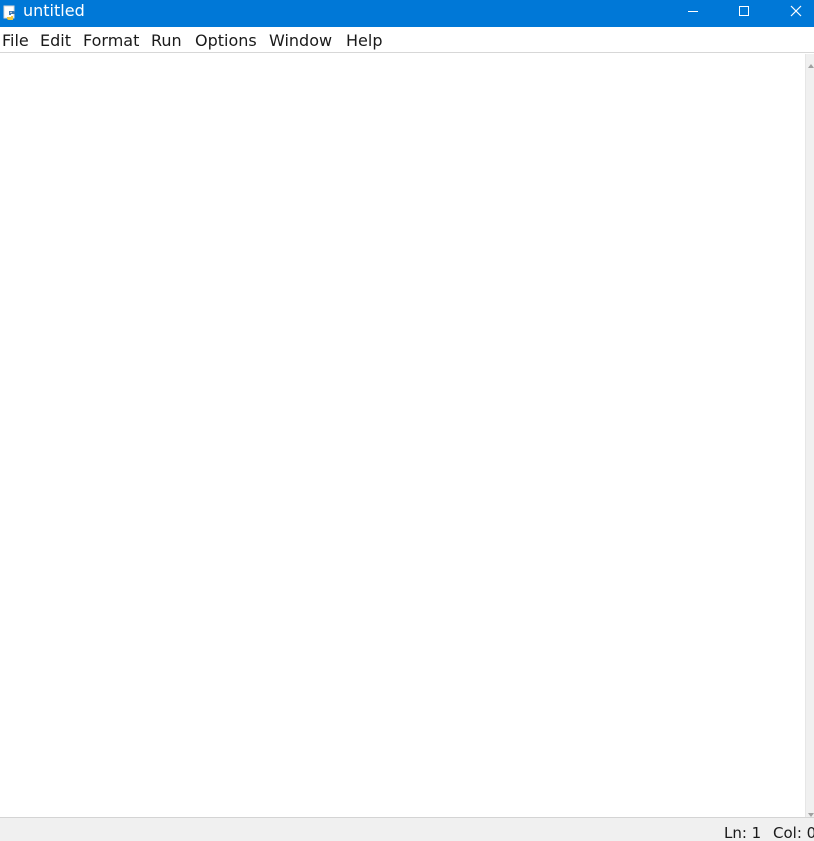 This screenshot has height=841, width=814. What do you see at coordinates (810, 62) in the screenshot?
I see `scroll-up-arrow-icon` at bounding box center [810, 62].